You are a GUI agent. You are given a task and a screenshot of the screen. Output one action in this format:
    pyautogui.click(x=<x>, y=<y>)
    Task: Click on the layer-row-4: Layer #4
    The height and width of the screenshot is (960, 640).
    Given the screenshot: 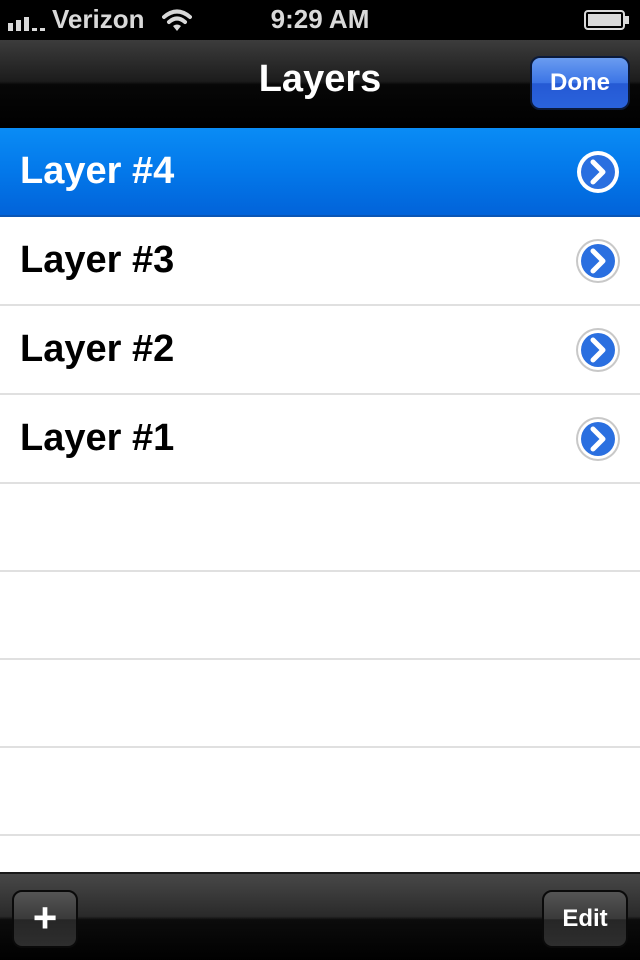 What is the action you would take?
    pyautogui.click(x=320, y=172)
    